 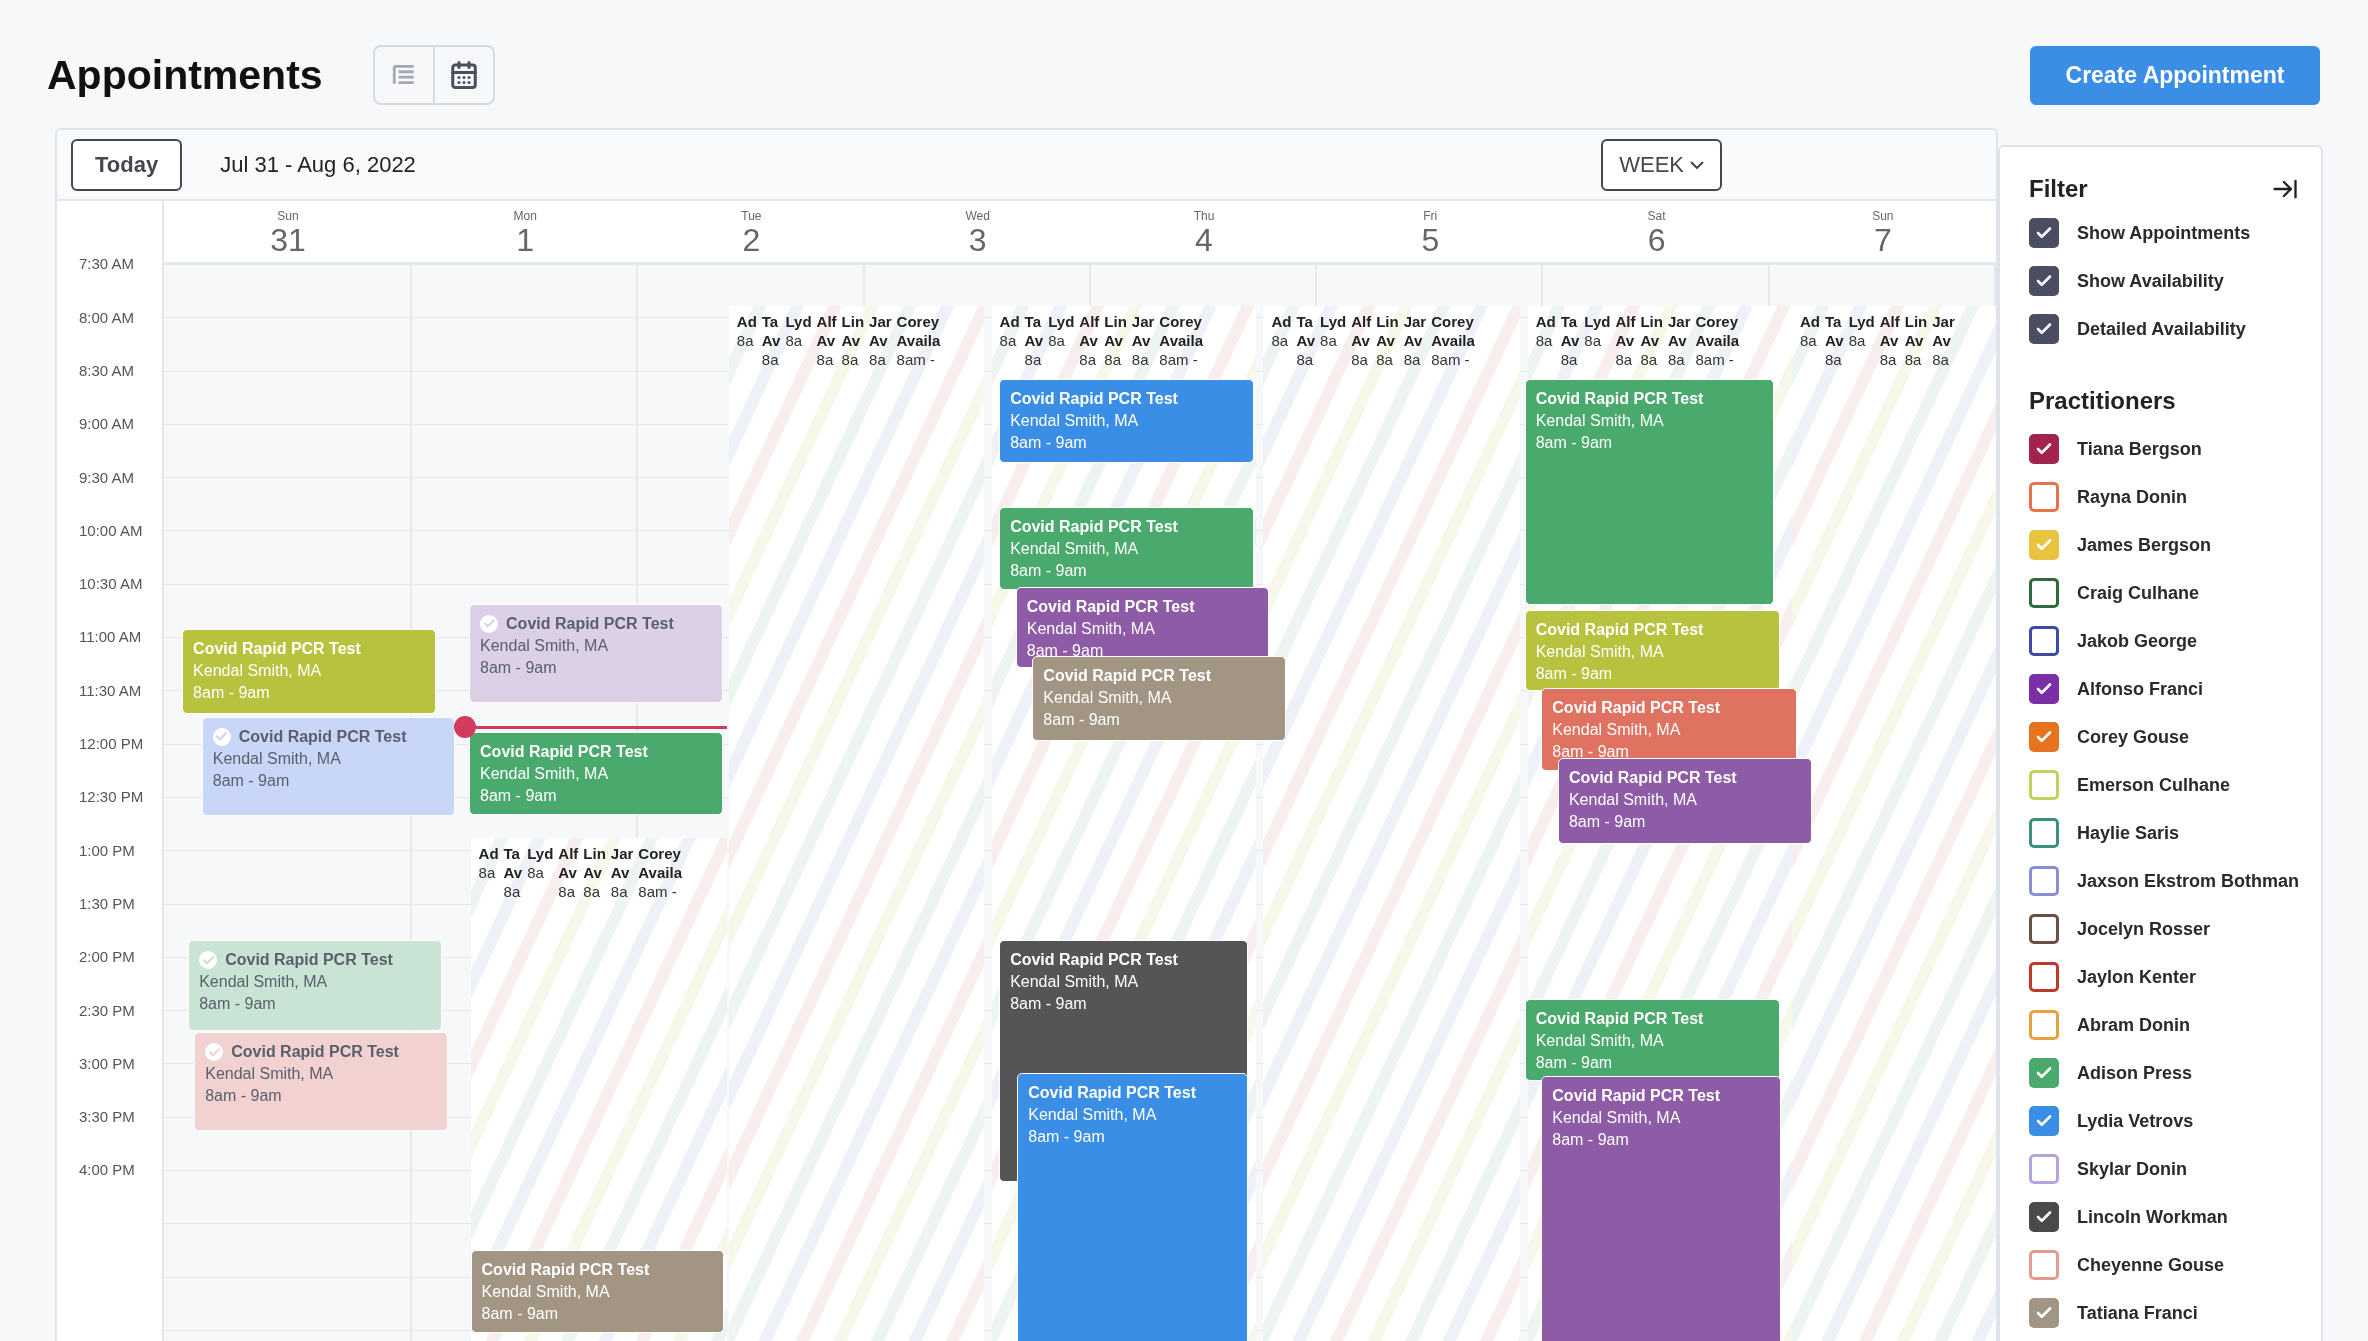 I want to click on day-weekday: Mon, so click(x=525, y=216).